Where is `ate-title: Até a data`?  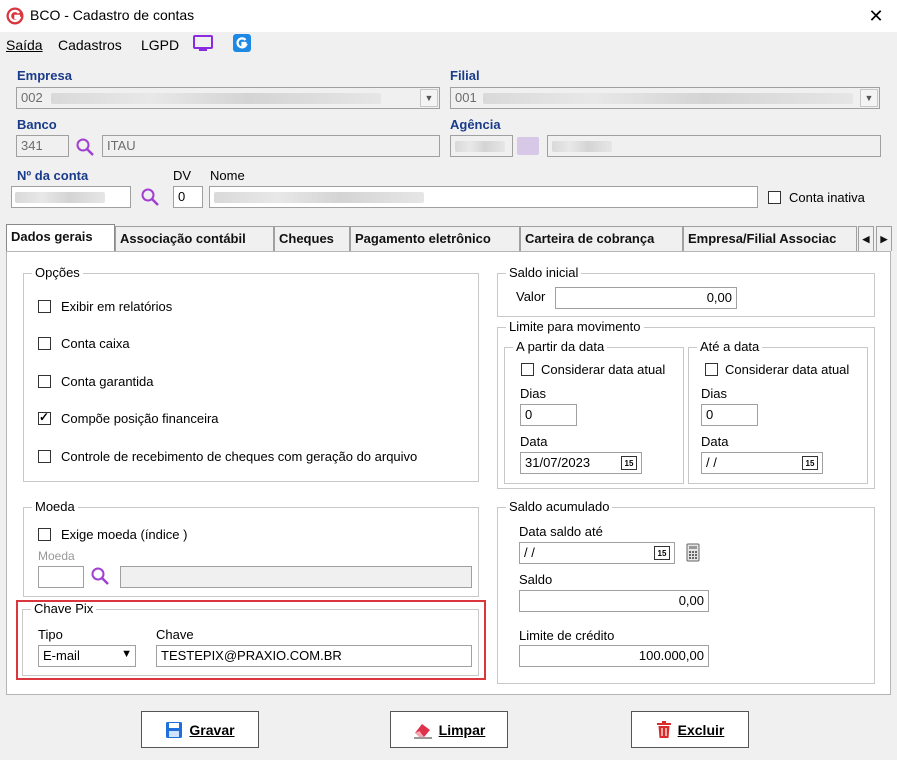 ate-title: Até a data is located at coordinates (730, 346).